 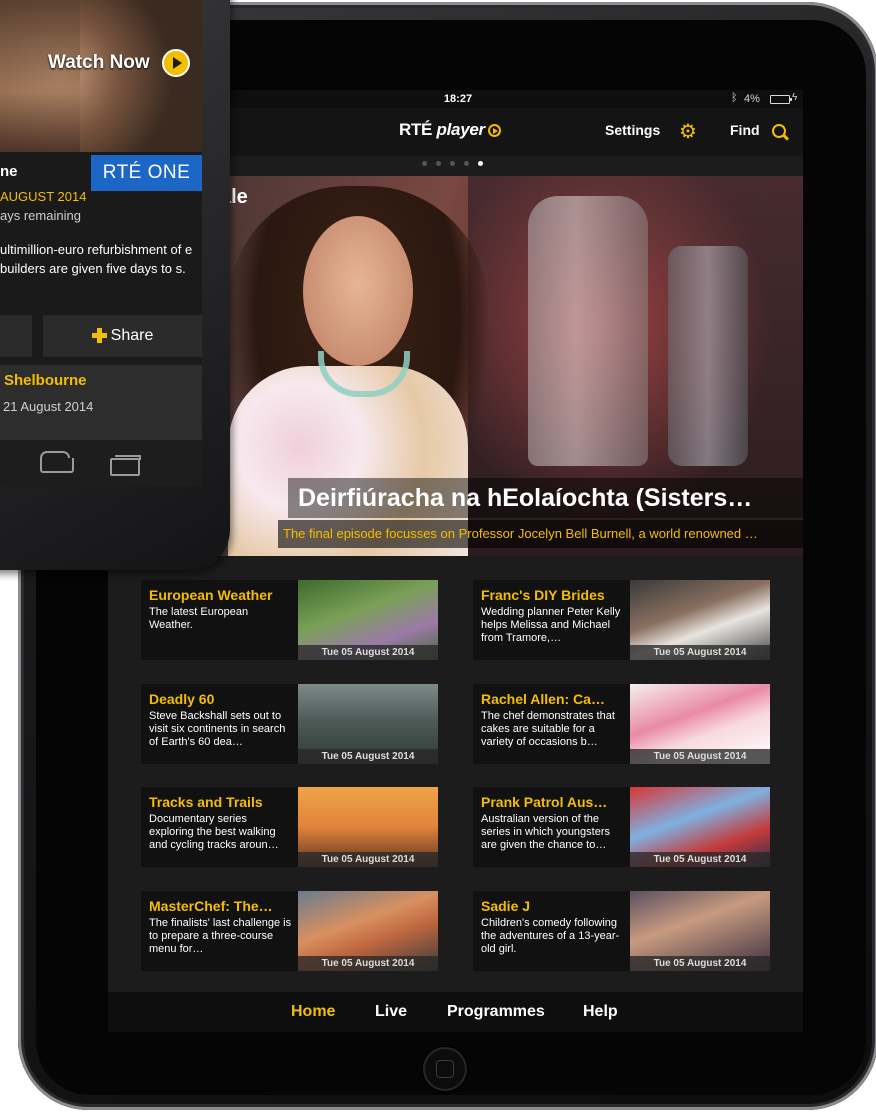 What do you see at coordinates (132, 335) in the screenshot?
I see `share-label: Share` at bounding box center [132, 335].